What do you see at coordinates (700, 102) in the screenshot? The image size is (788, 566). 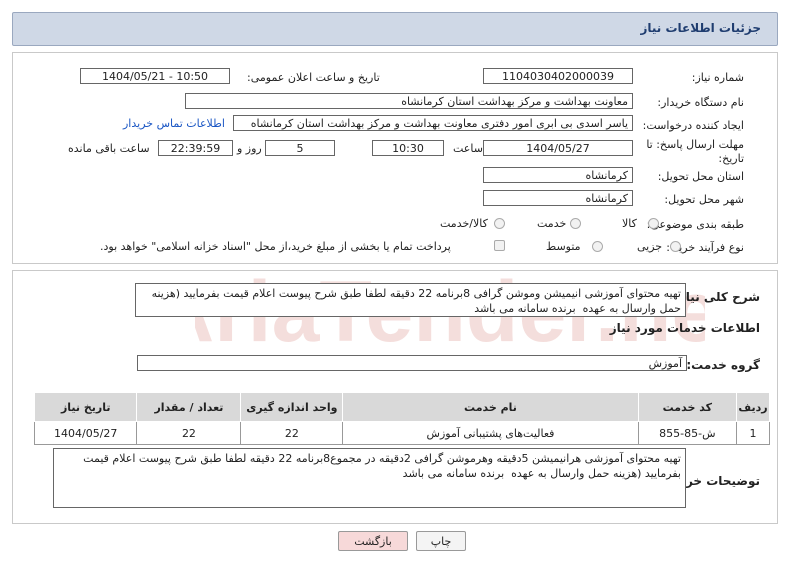 I see `buyer-label: نام دستگاه خریدار:` at bounding box center [700, 102].